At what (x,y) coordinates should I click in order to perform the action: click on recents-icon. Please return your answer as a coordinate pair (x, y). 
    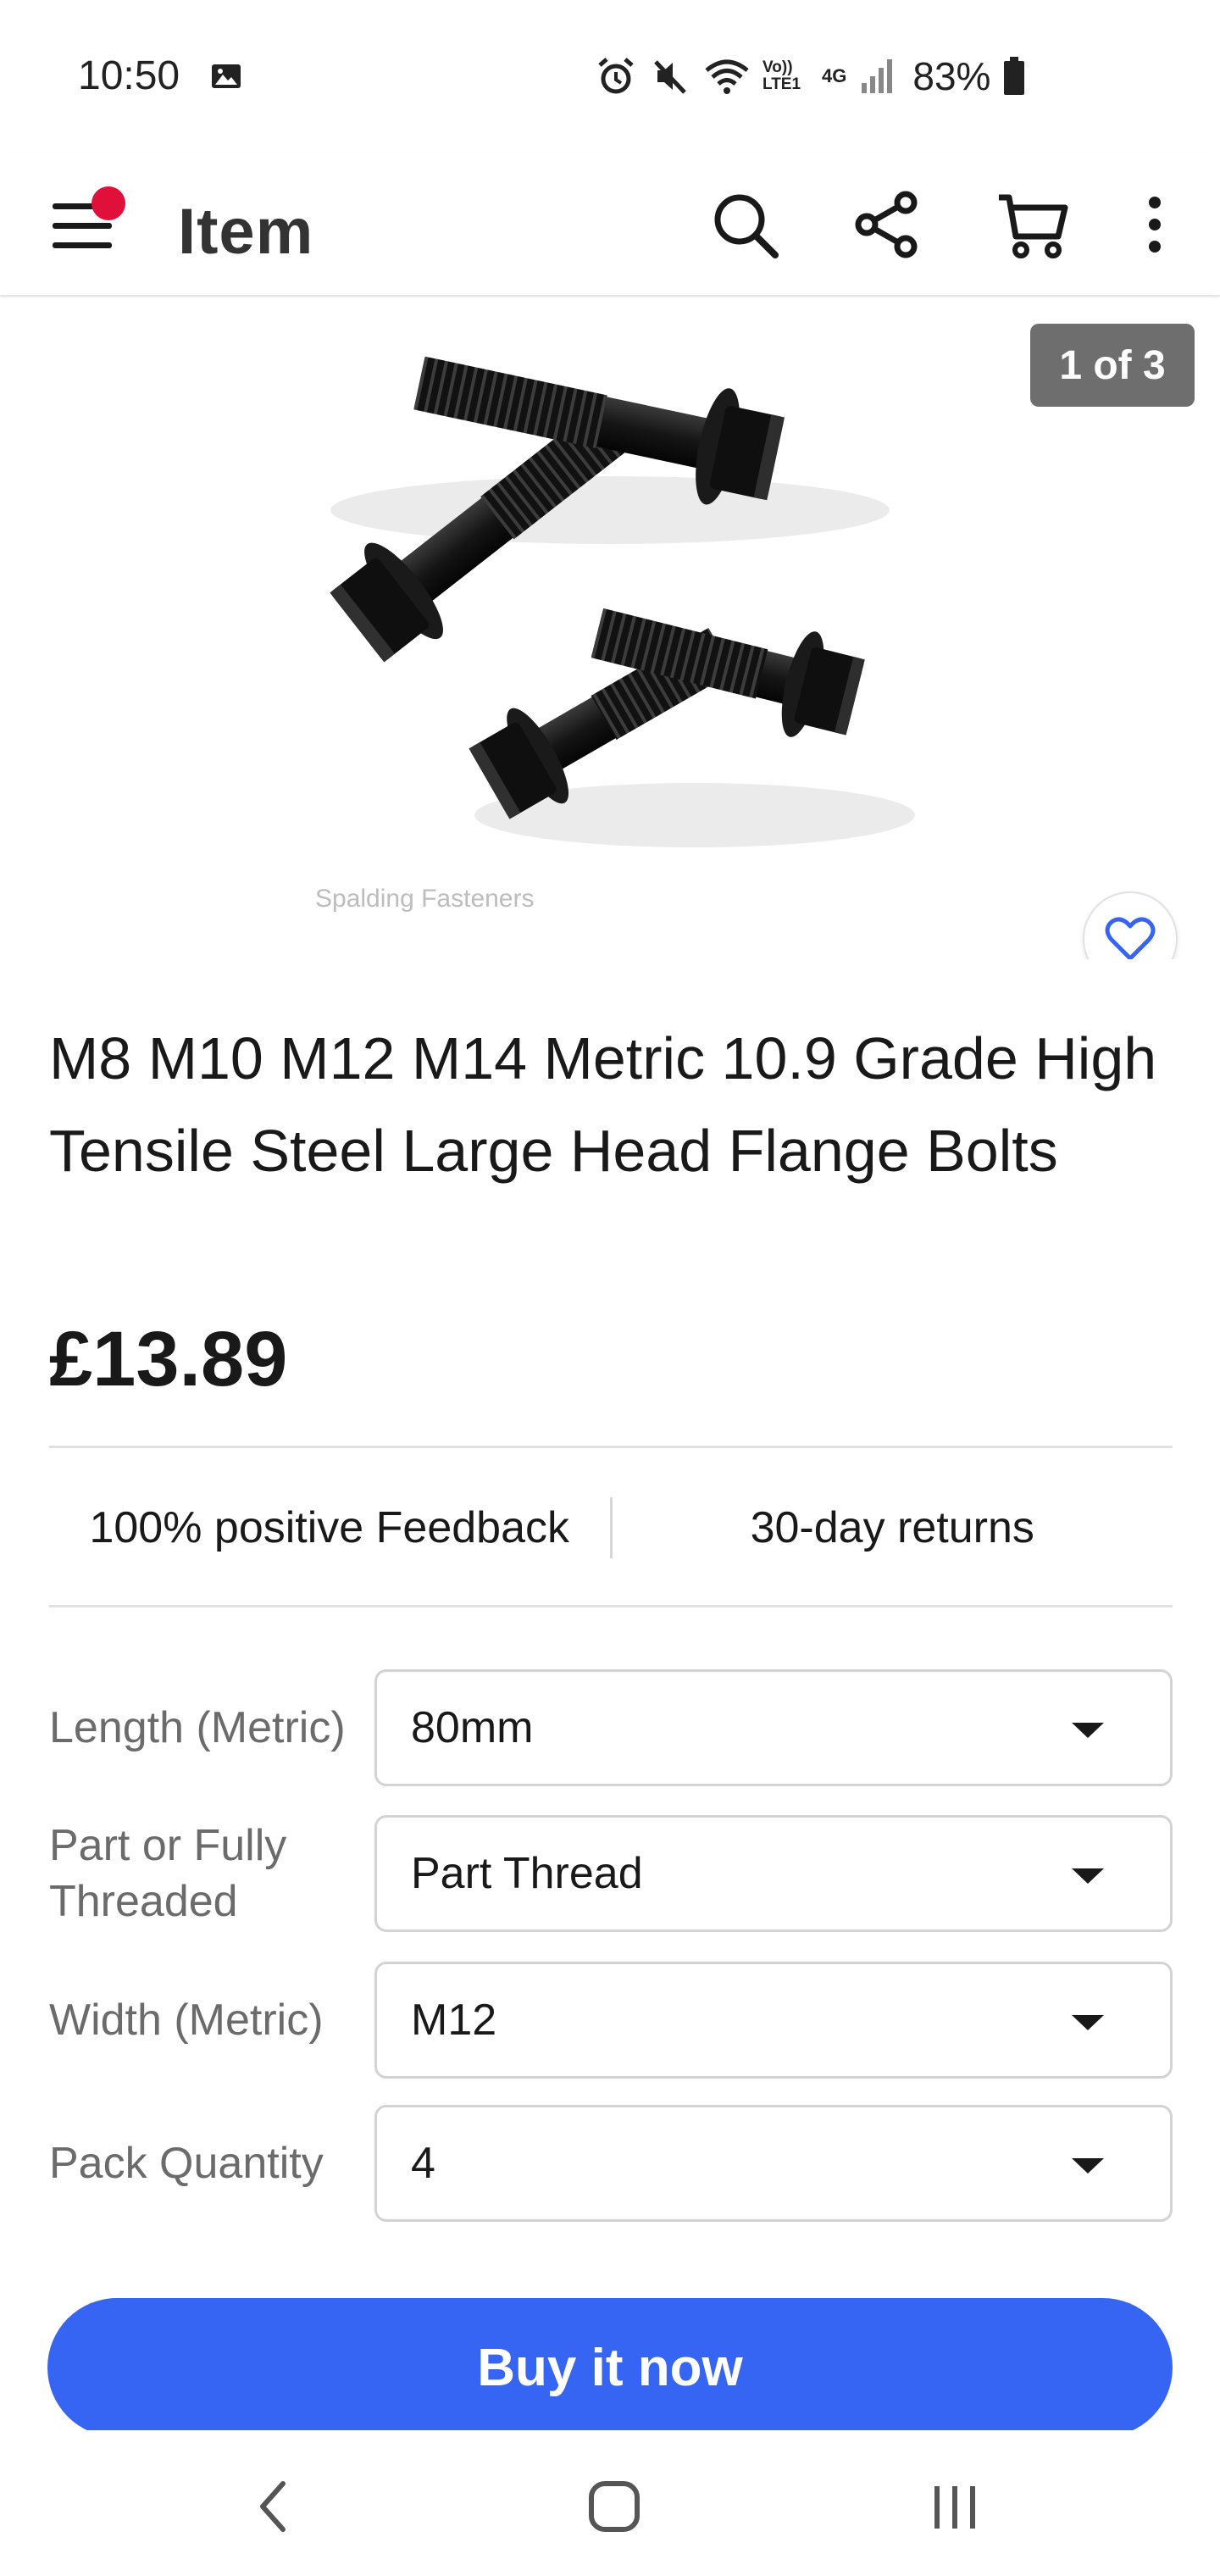
    Looking at the image, I should click on (954, 2507).